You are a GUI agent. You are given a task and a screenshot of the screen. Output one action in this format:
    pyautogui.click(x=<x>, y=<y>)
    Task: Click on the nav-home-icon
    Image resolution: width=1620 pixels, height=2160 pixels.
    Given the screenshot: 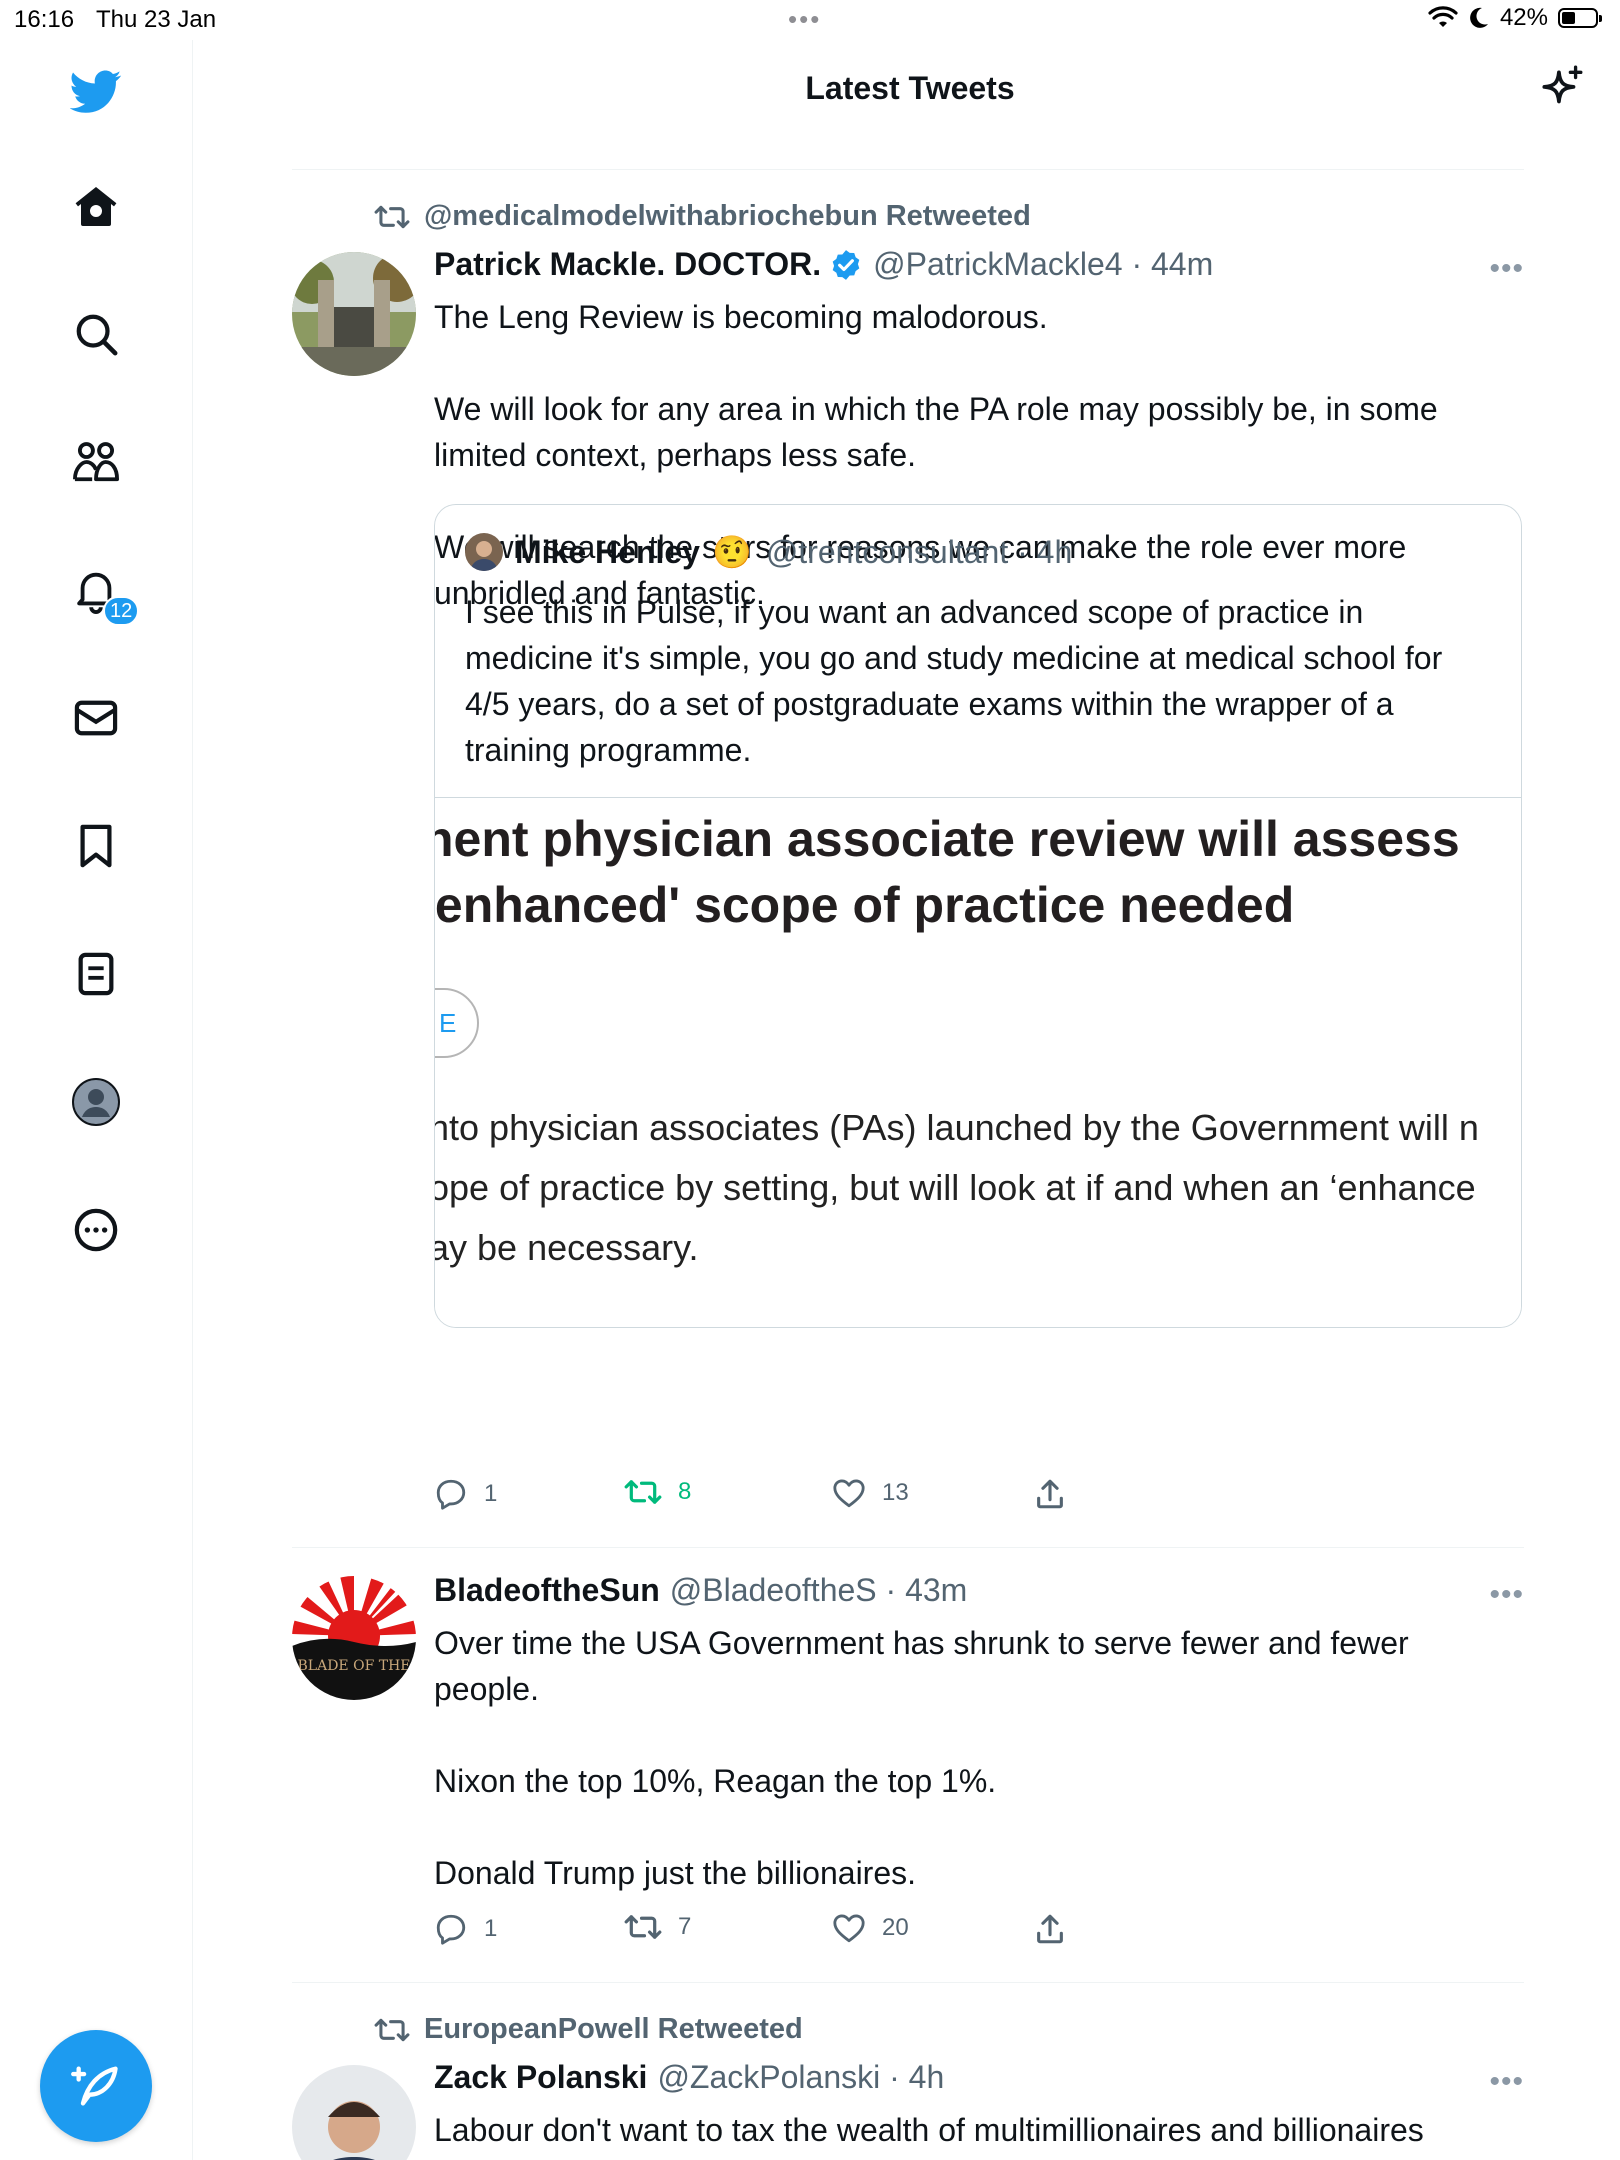 What is the action you would take?
    pyautogui.click(x=96, y=206)
    